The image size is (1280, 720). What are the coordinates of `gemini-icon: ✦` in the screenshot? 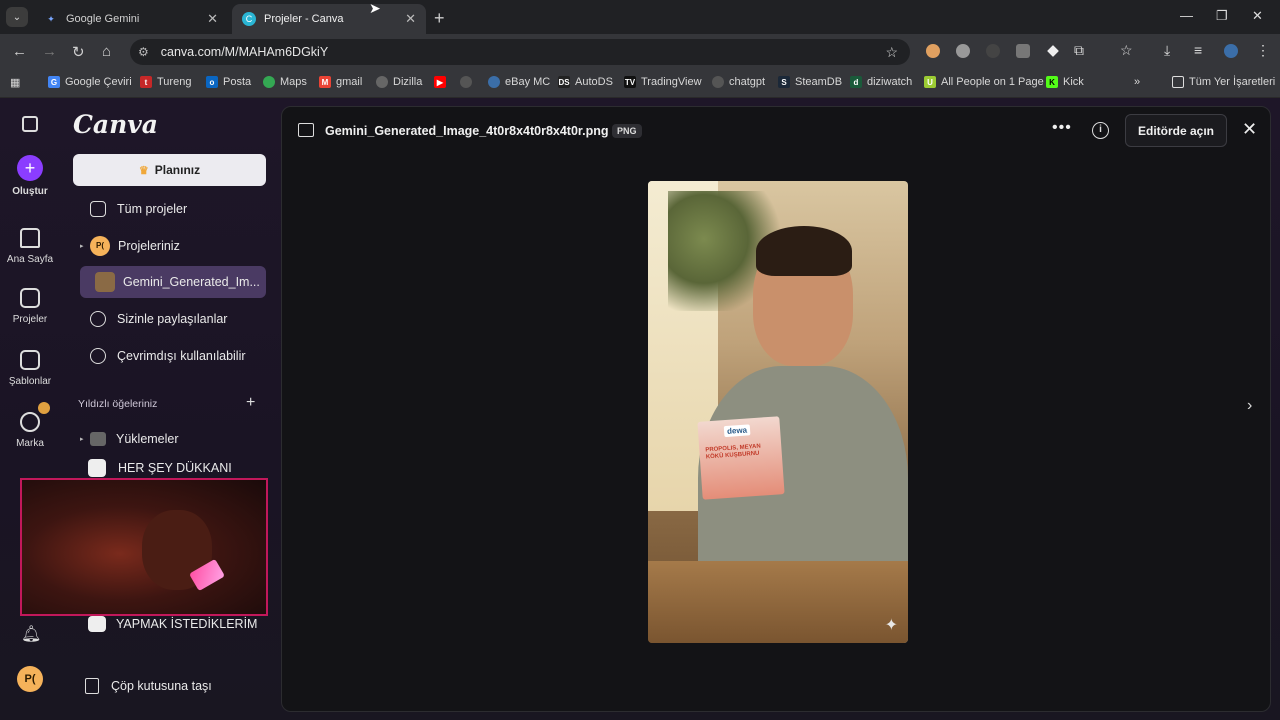 It's located at (51, 18).